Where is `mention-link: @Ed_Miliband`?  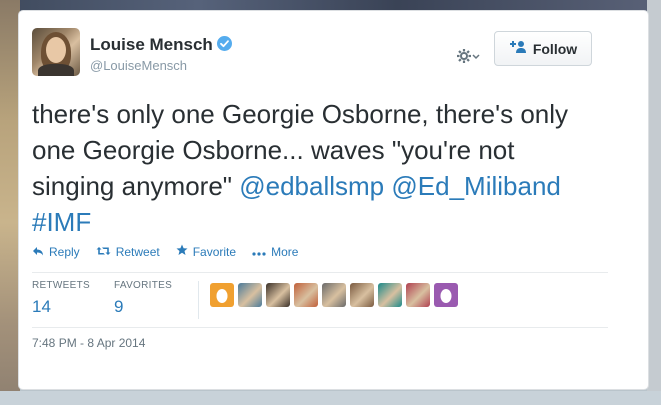 mention-link: @Ed_Miliband is located at coordinates (475, 186).